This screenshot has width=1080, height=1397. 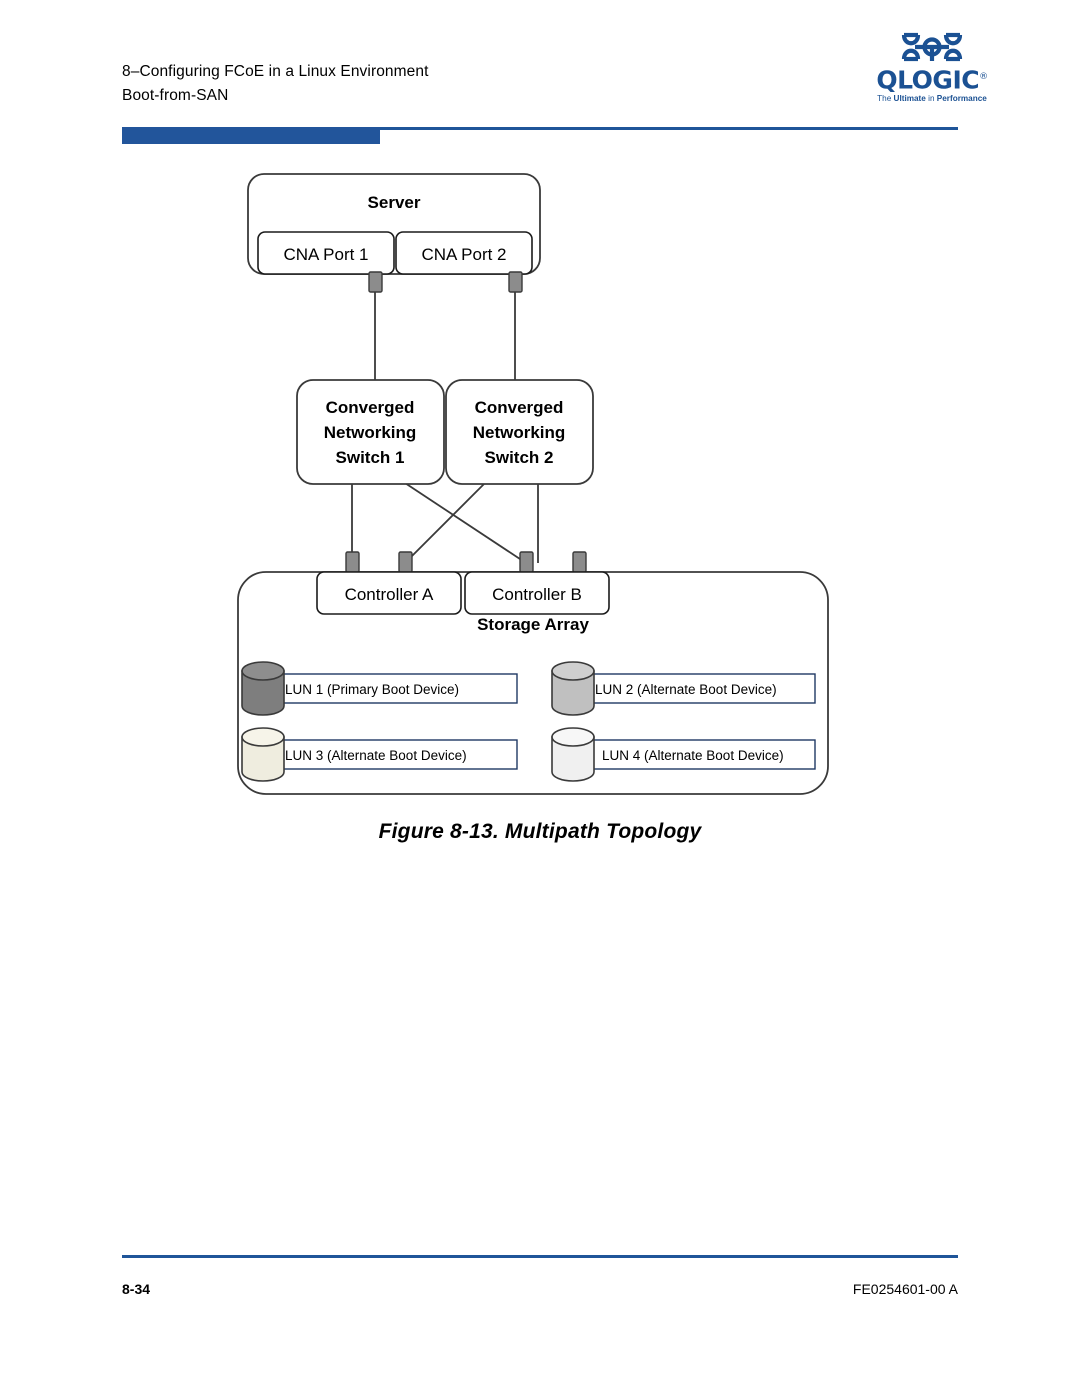 What do you see at coordinates (519, 407) in the screenshot?
I see `switch-2-line-1: Converged` at bounding box center [519, 407].